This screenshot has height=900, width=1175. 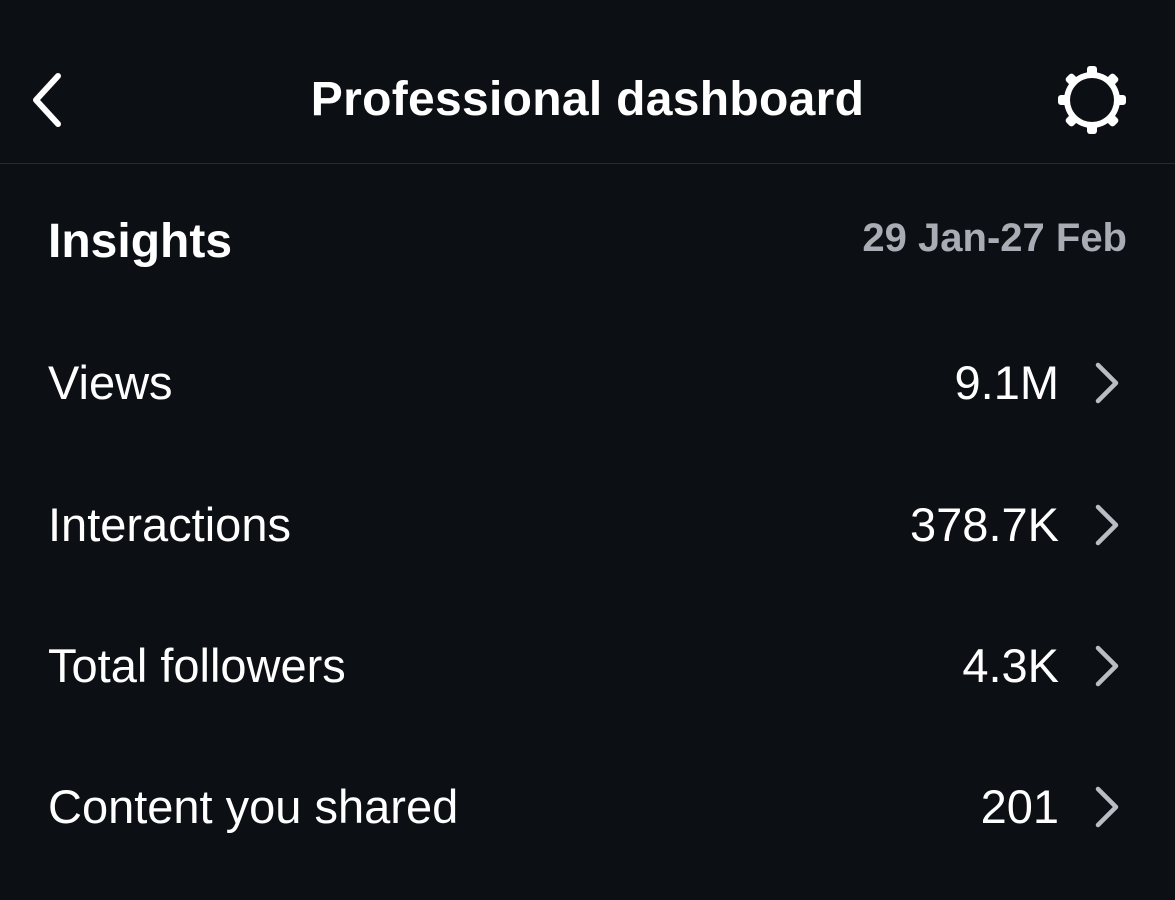 I want to click on settings-button, so click(x=1092, y=100).